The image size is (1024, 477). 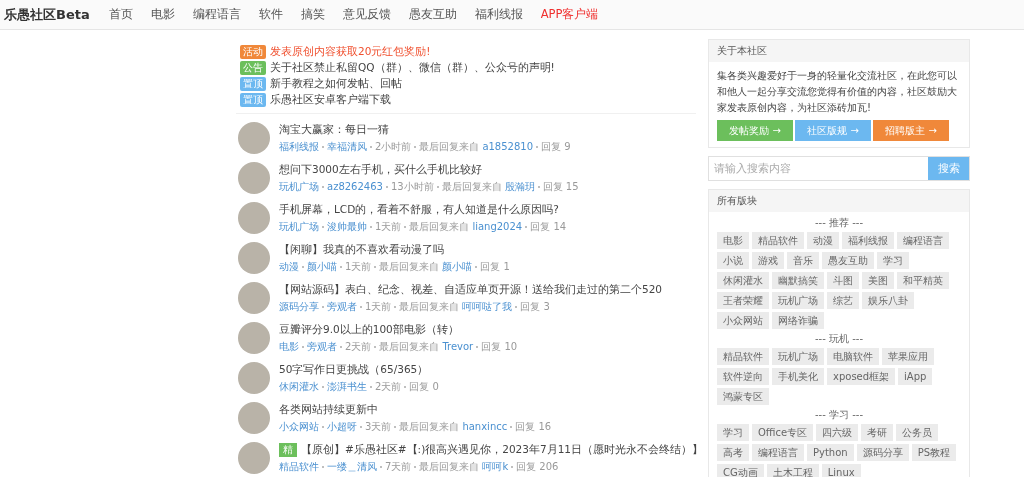 I want to click on board-tag: 考研, so click(x=877, y=432).